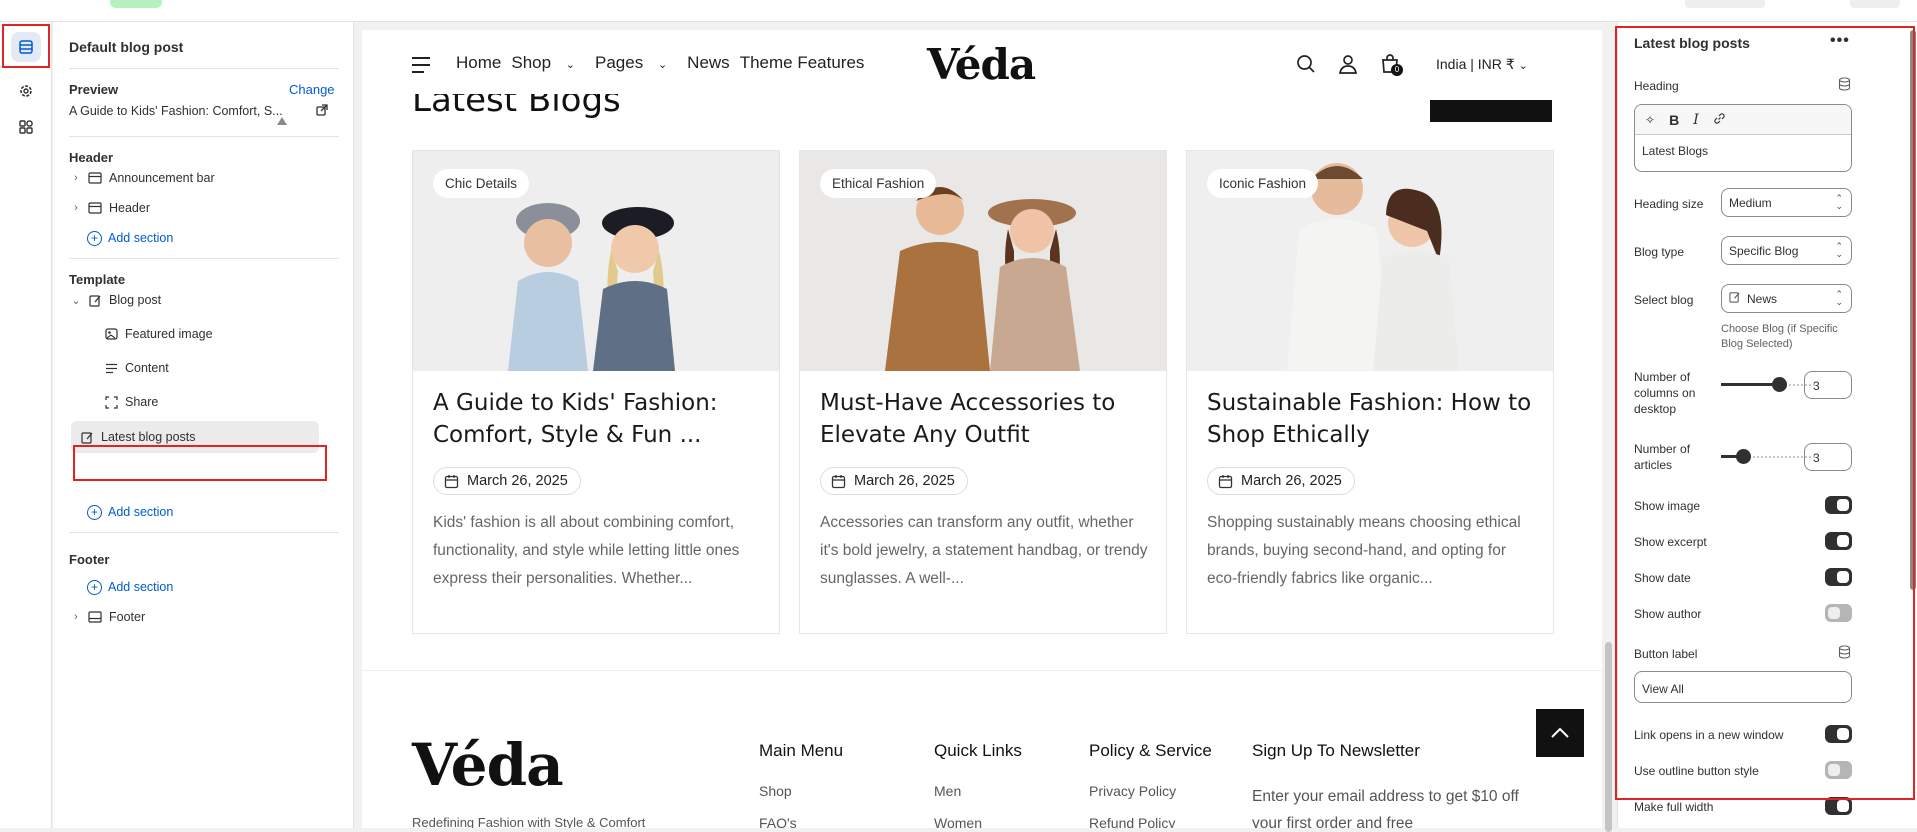  What do you see at coordinates (204, 238) in the screenshot?
I see `add-section-header: + Add section` at bounding box center [204, 238].